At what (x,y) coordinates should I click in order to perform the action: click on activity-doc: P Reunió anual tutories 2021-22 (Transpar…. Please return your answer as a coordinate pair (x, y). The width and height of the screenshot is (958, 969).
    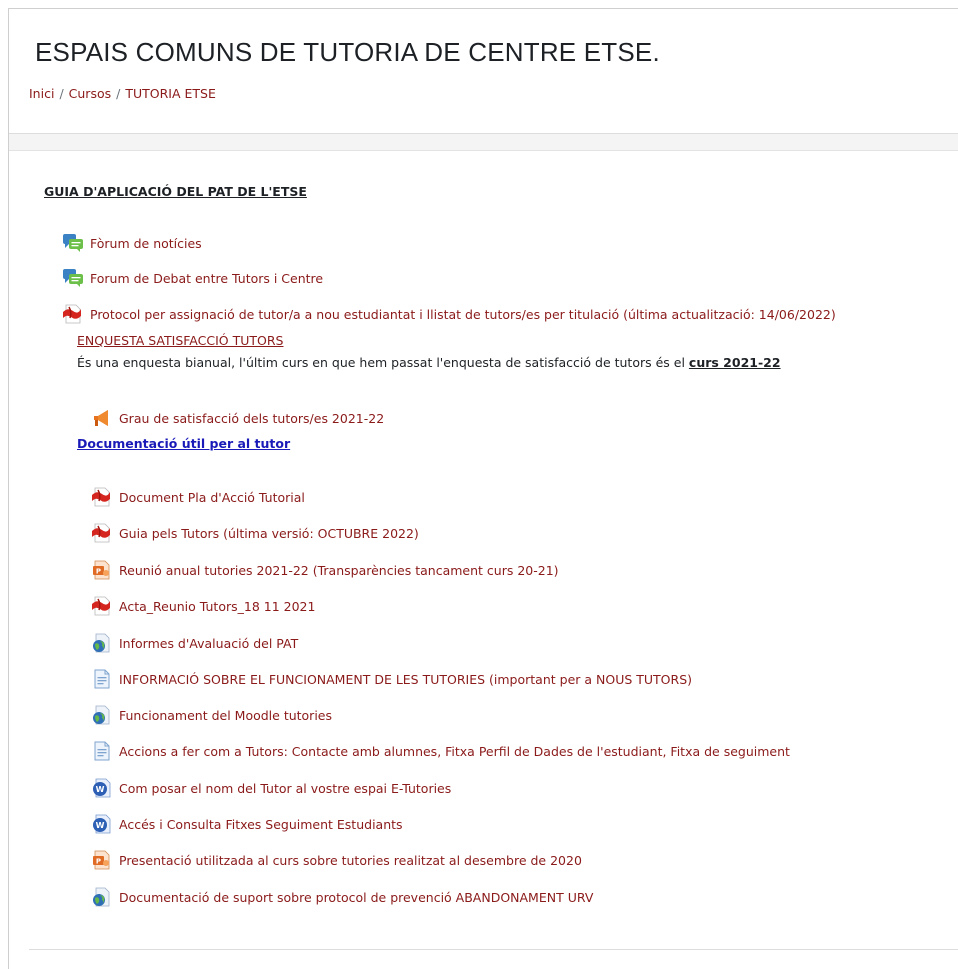
    Looking at the image, I should click on (325, 570).